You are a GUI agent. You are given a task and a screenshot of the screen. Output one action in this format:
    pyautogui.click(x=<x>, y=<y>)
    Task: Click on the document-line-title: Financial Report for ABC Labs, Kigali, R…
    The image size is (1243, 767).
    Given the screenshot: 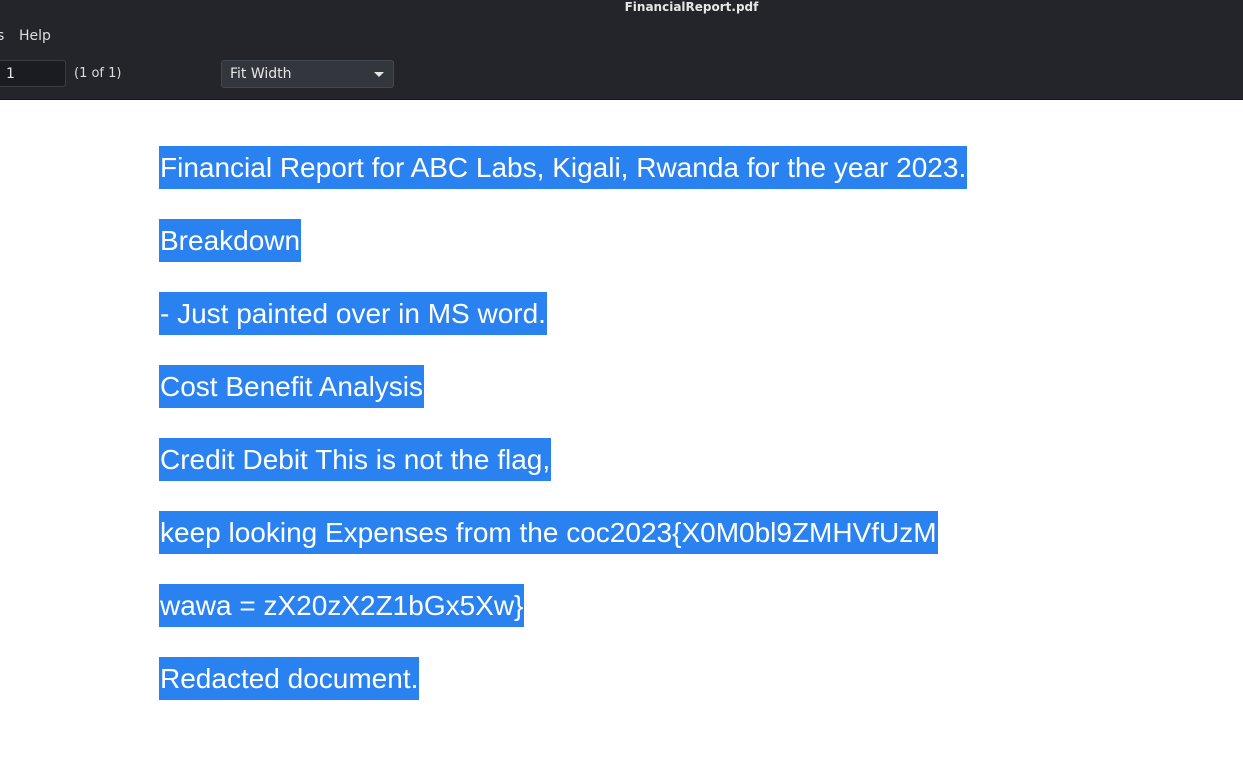 What is the action you would take?
    pyautogui.click(x=563, y=167)
    